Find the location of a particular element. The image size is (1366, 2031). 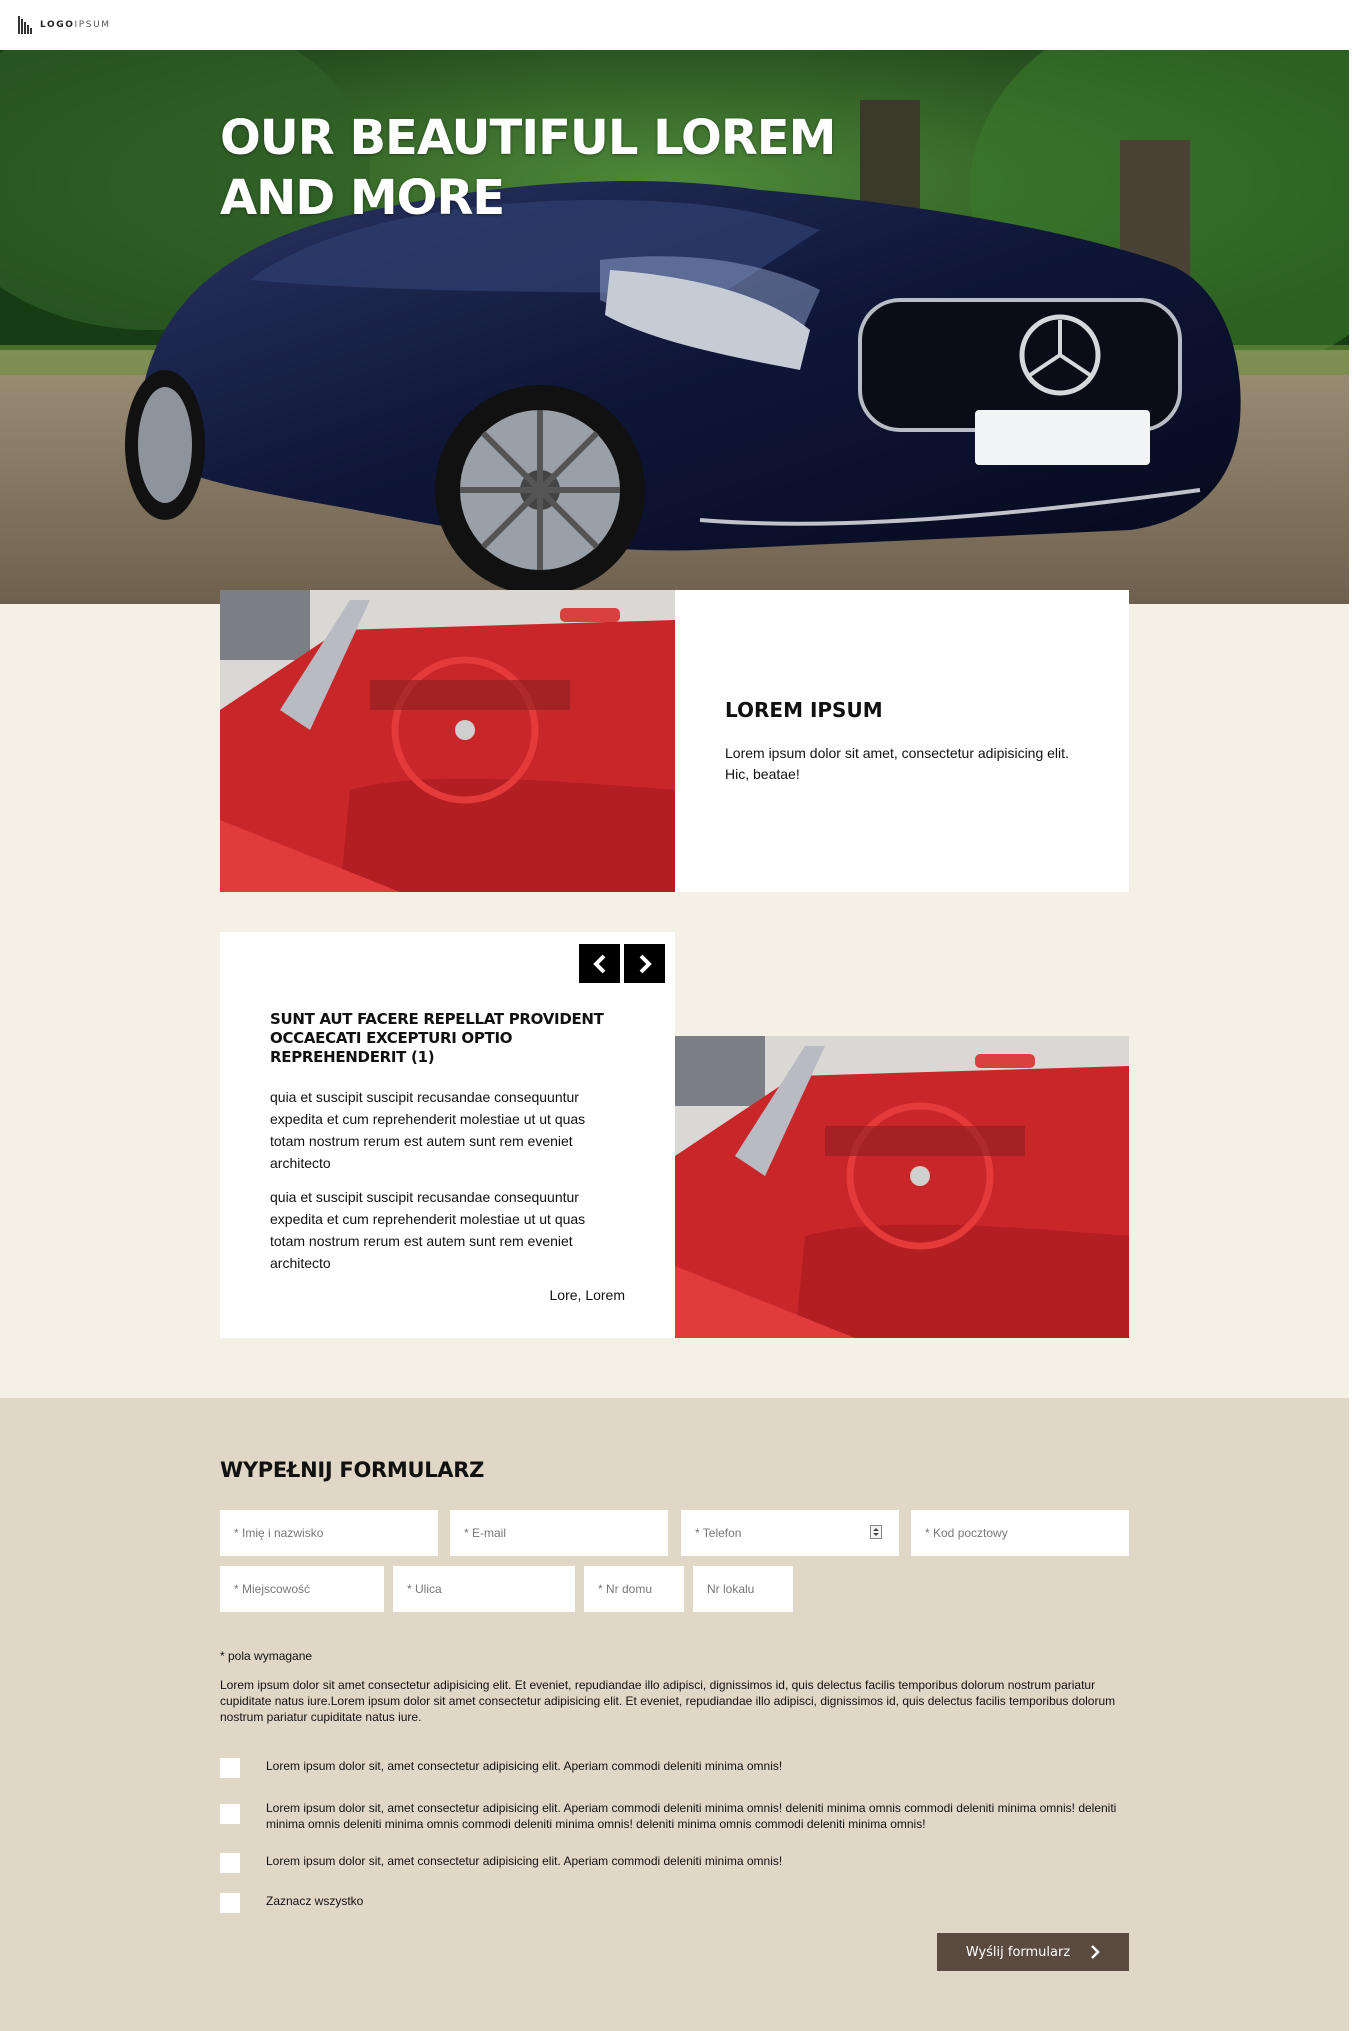

site-header: LOGOIPSUM is located at coordinates (674, 25).